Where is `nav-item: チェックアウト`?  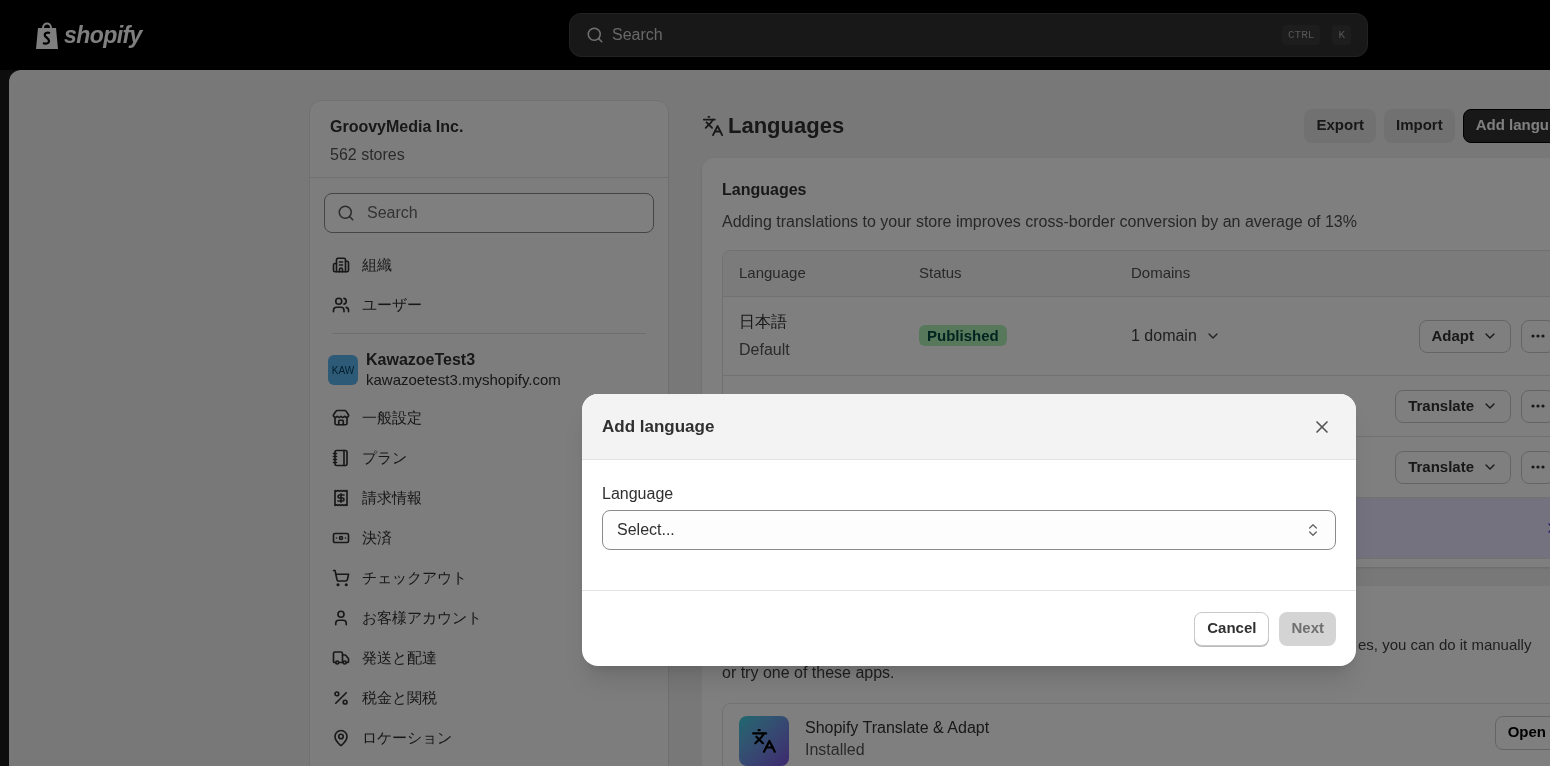
nav-item: チェックアウト is located at coordinates (489, 578).